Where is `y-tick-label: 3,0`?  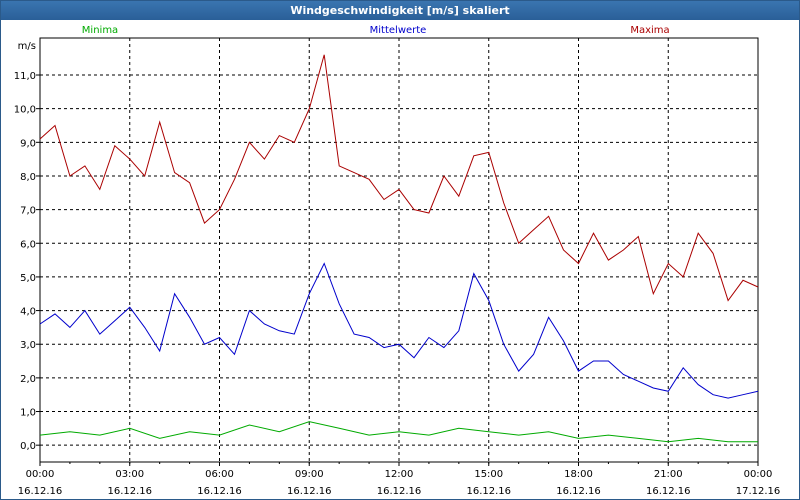 y-tick-label: 3,0 is located at coordinates (28, 345).